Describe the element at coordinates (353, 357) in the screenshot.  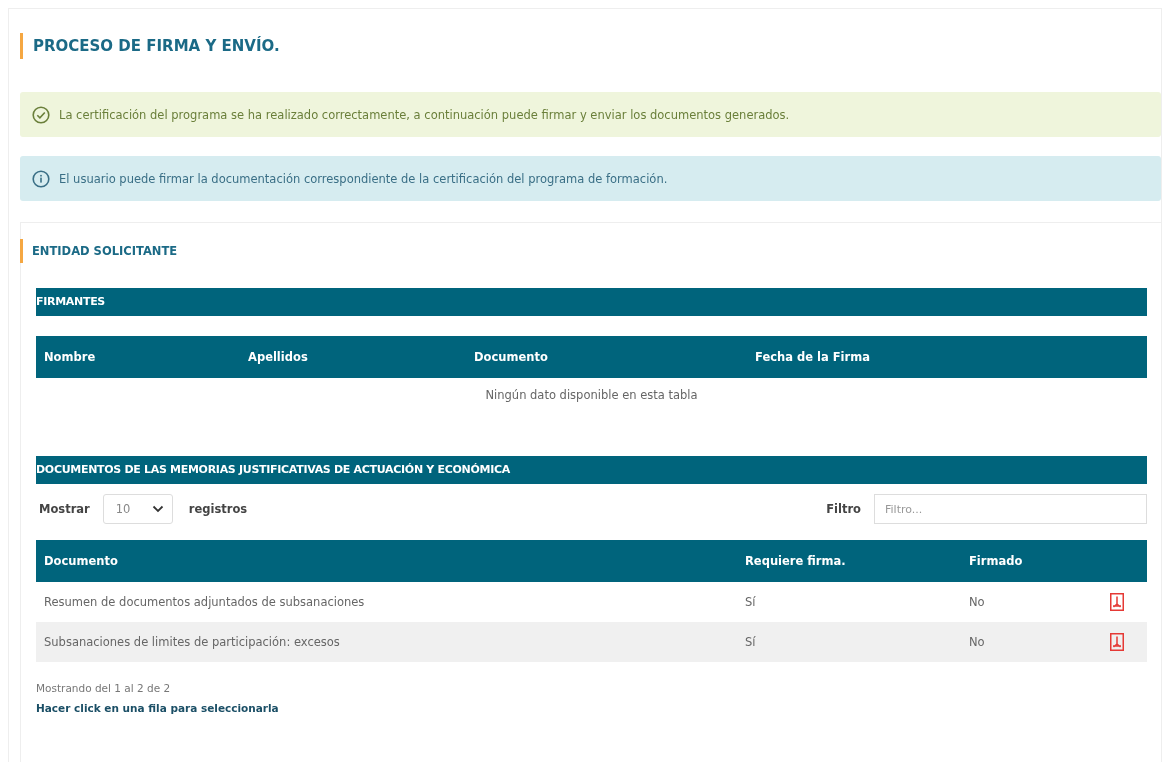
I see `column-header: Apellidos` at that location.